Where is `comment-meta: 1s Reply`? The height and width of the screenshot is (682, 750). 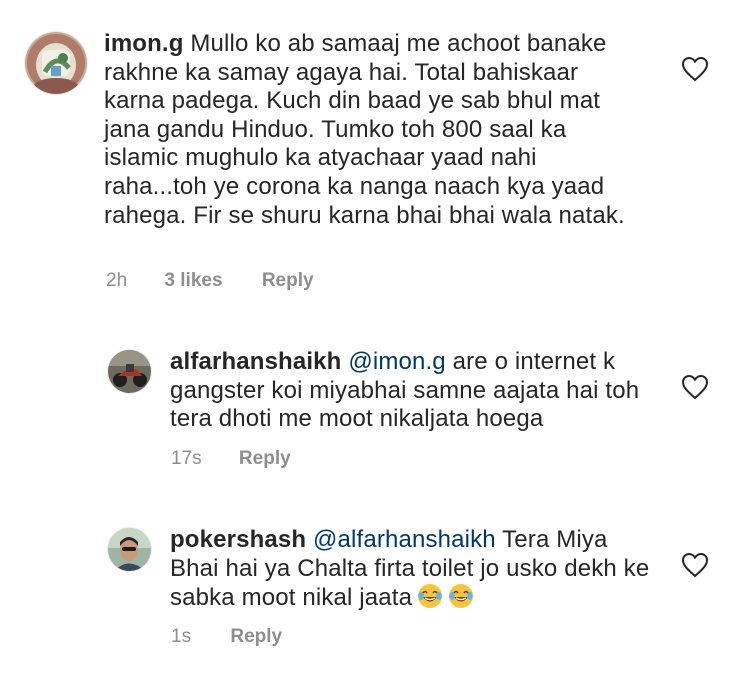 comment-meta: 1s Reply is located at coordinates (226, 637).